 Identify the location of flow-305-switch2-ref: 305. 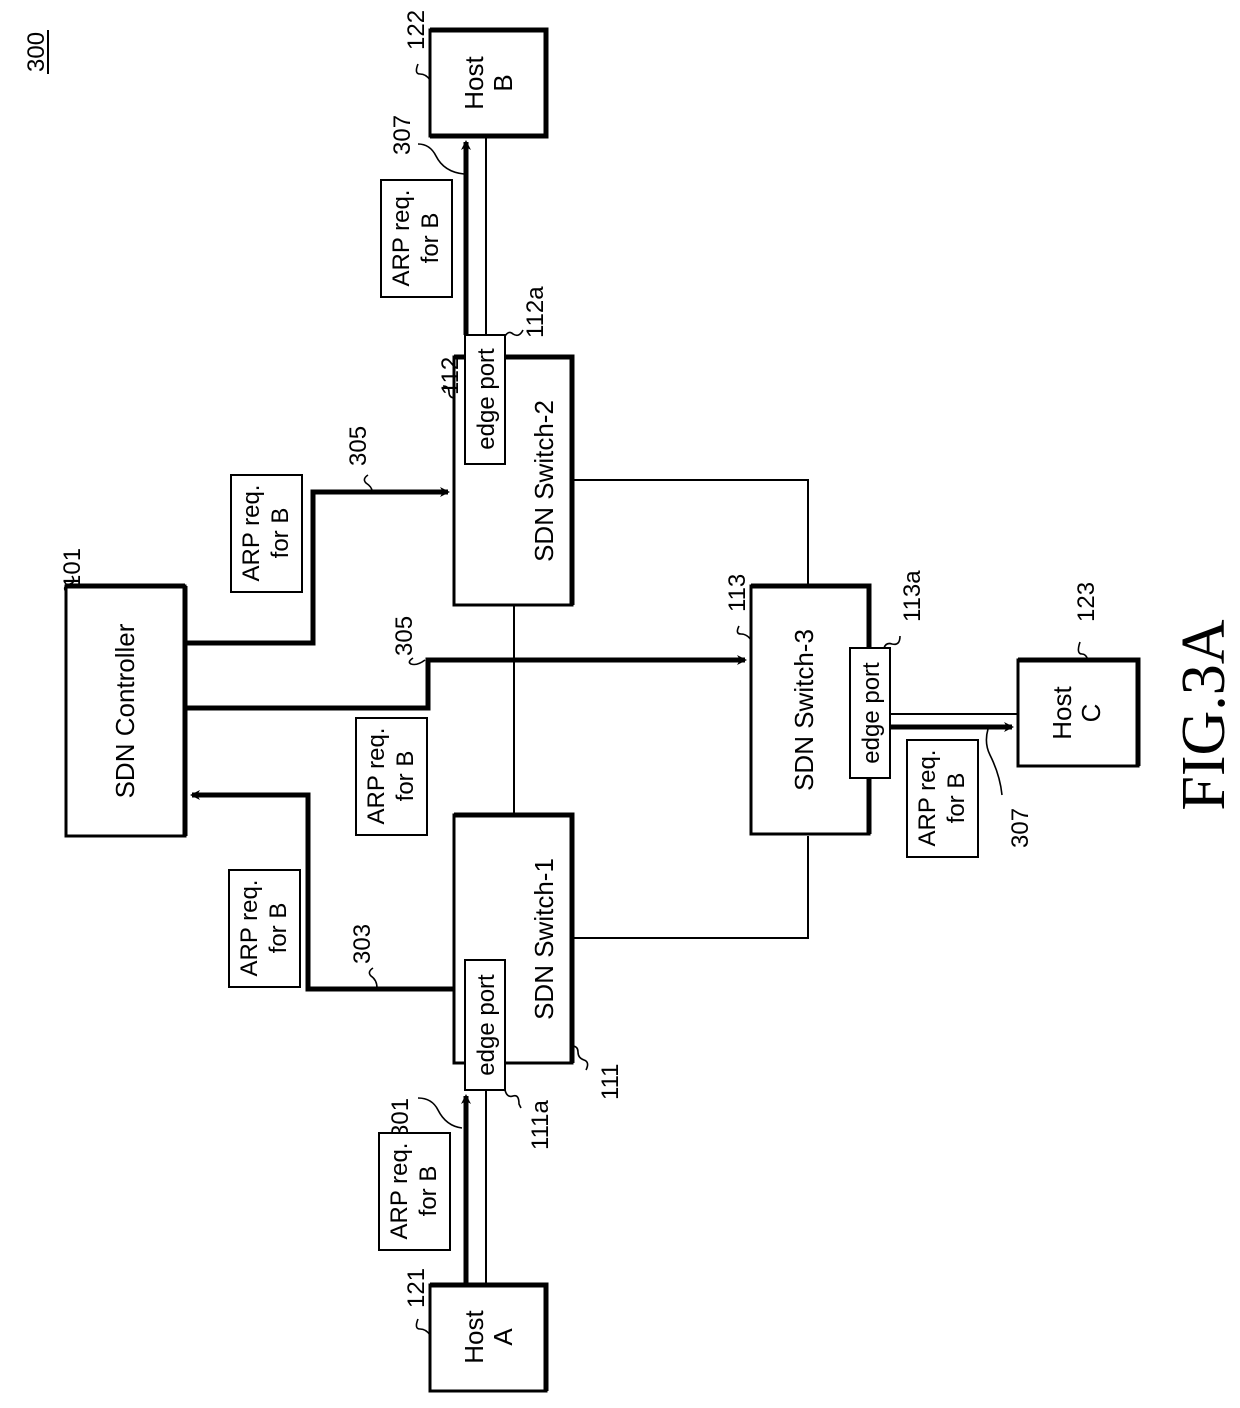
(358, 446).